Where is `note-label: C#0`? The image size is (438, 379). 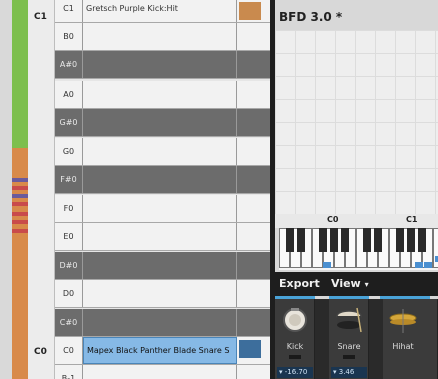 note-label: C#0 is located at coordinates (69, 322).